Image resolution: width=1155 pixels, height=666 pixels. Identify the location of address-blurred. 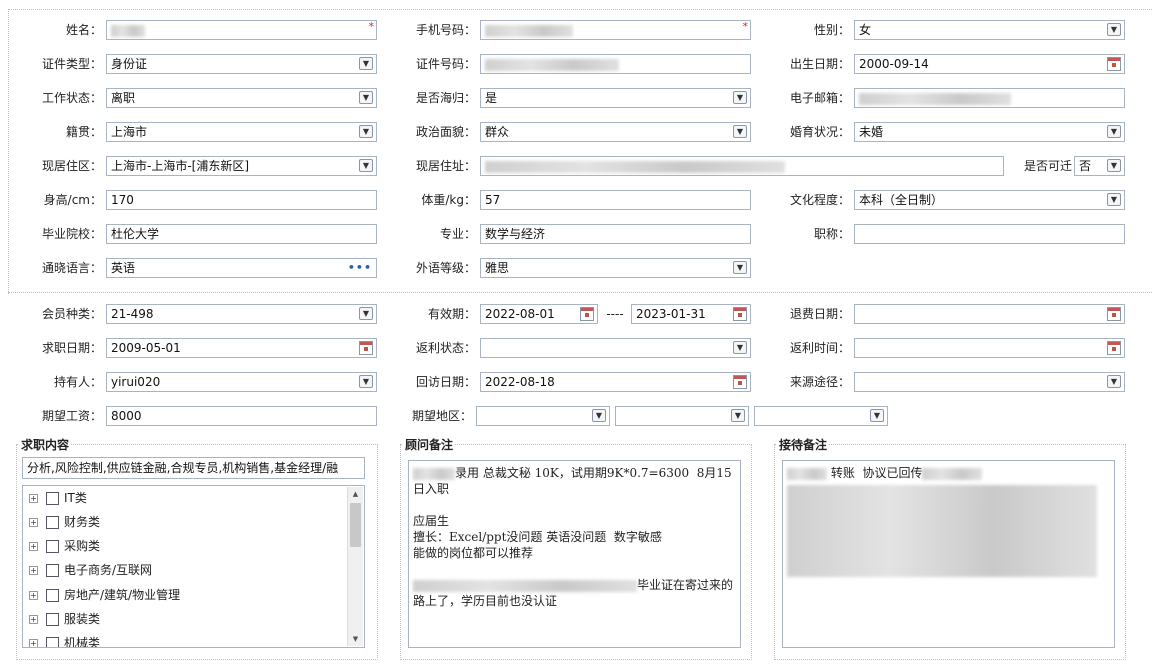
(635, 166).